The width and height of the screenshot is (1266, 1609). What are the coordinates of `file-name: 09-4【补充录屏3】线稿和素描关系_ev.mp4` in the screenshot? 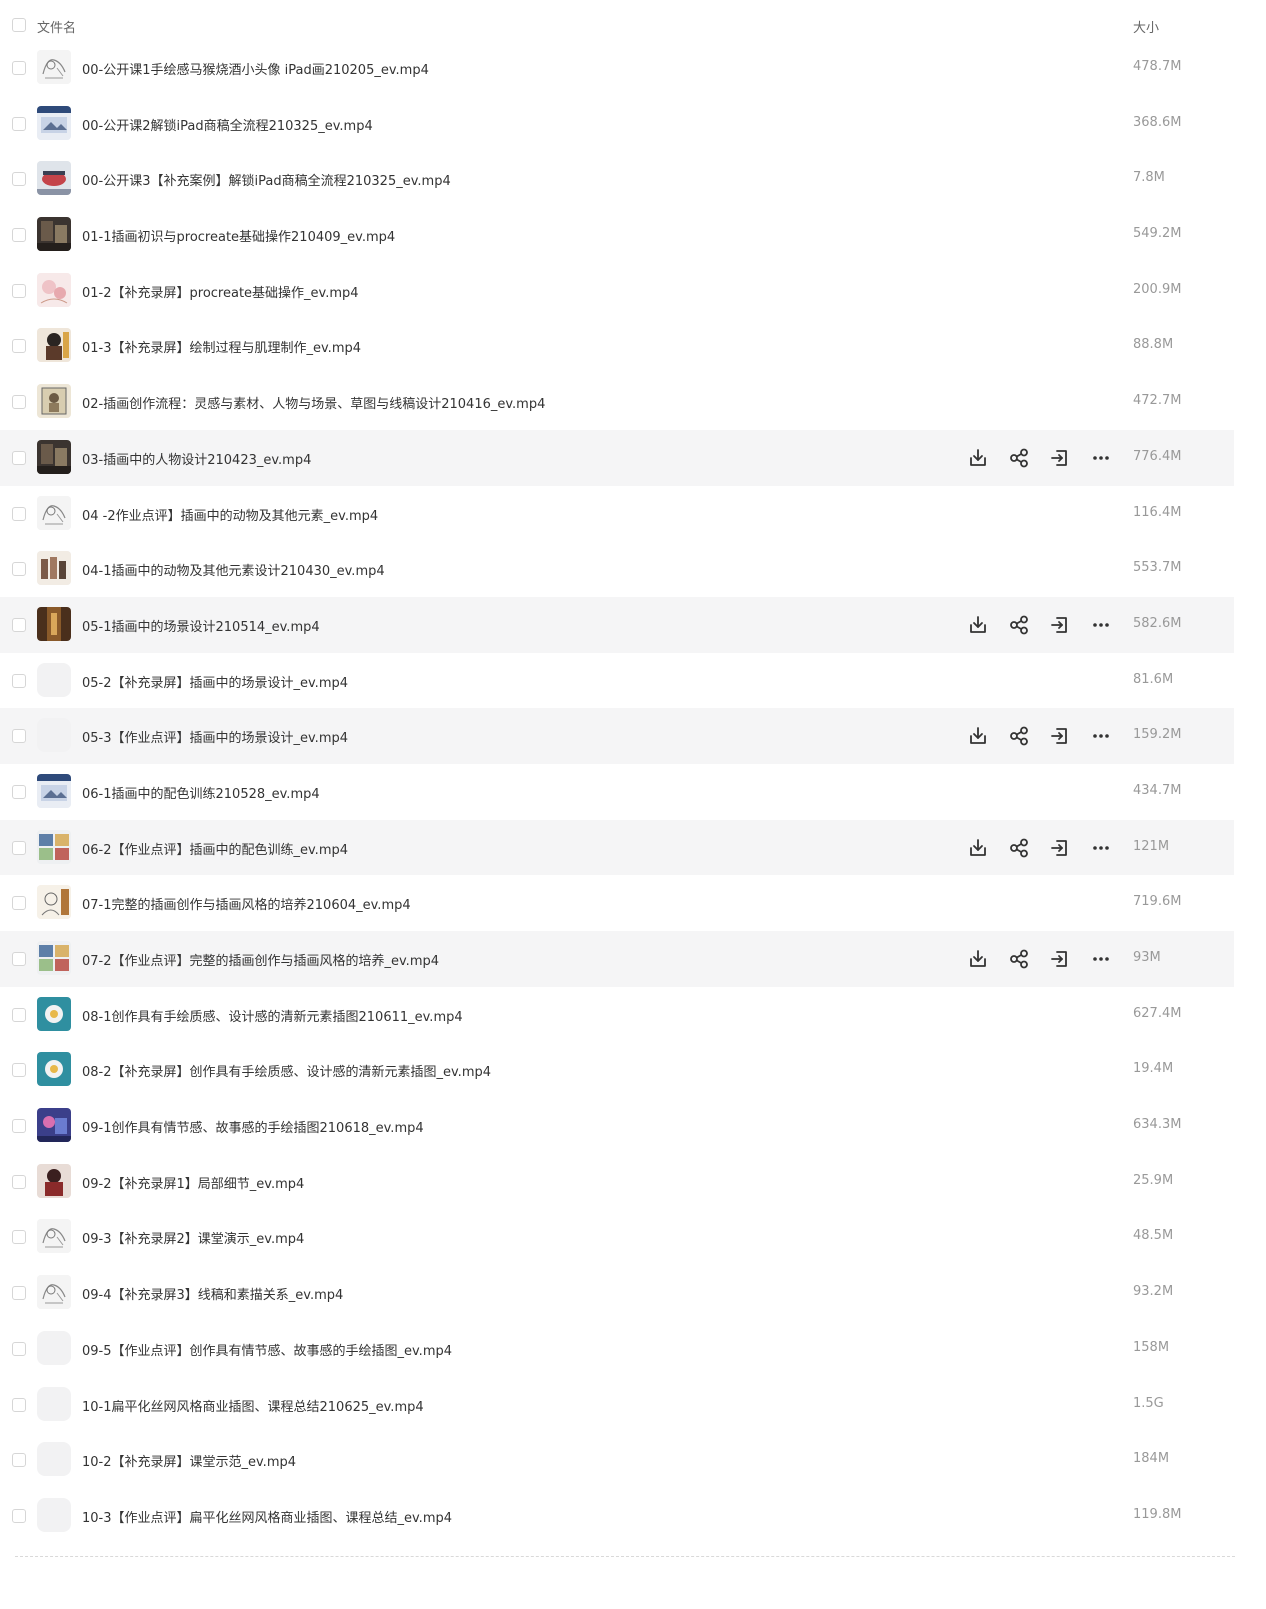 It's located at (212, 1293).